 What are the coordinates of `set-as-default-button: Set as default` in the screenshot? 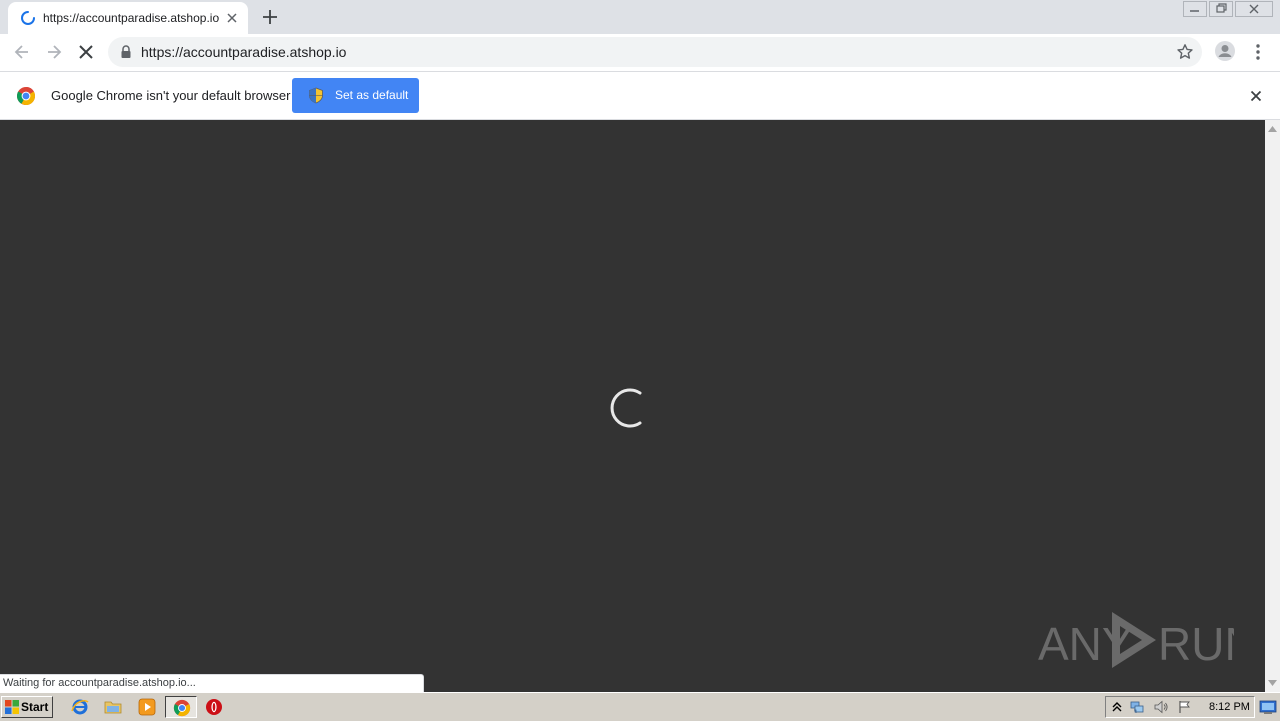 It's located at (355, 95).